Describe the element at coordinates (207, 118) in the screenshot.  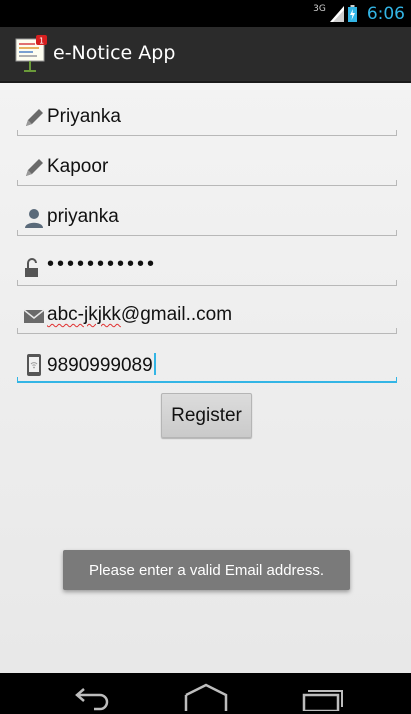
I see `first-name-field: Priyanka` at that location.